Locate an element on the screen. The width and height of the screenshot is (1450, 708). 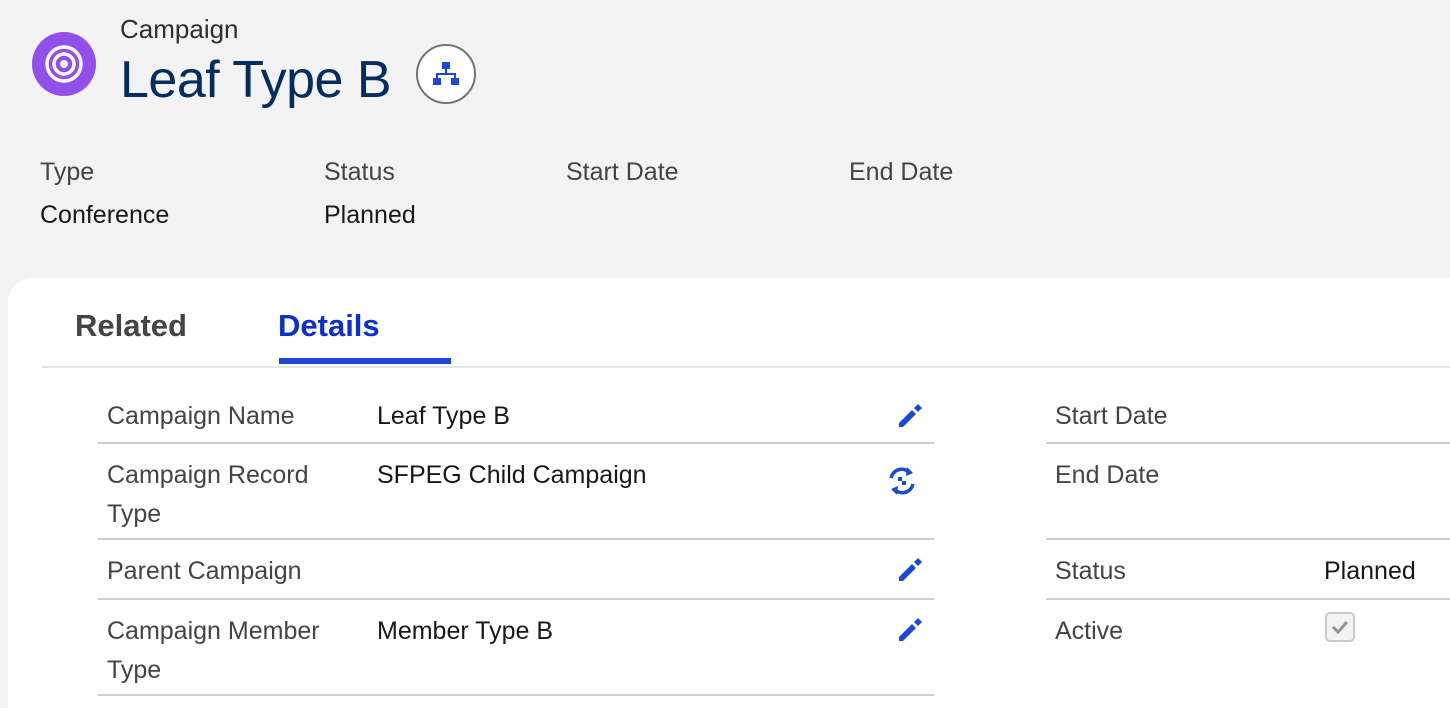
page-title: Leaf Type B is located at coordinates (256, 80).